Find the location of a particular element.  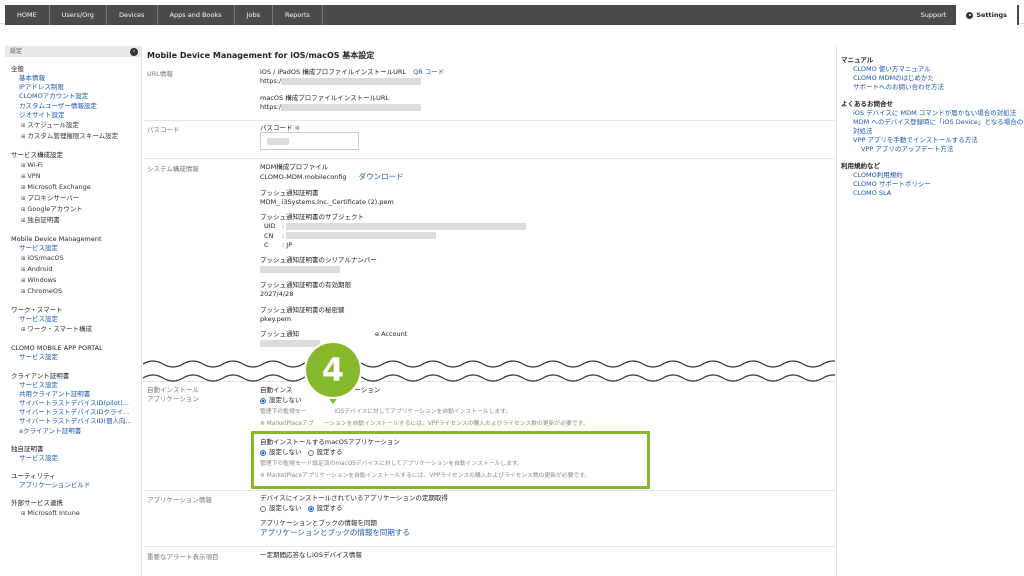

sidebar-sub-item: Android is located at coordinates (76, 269).